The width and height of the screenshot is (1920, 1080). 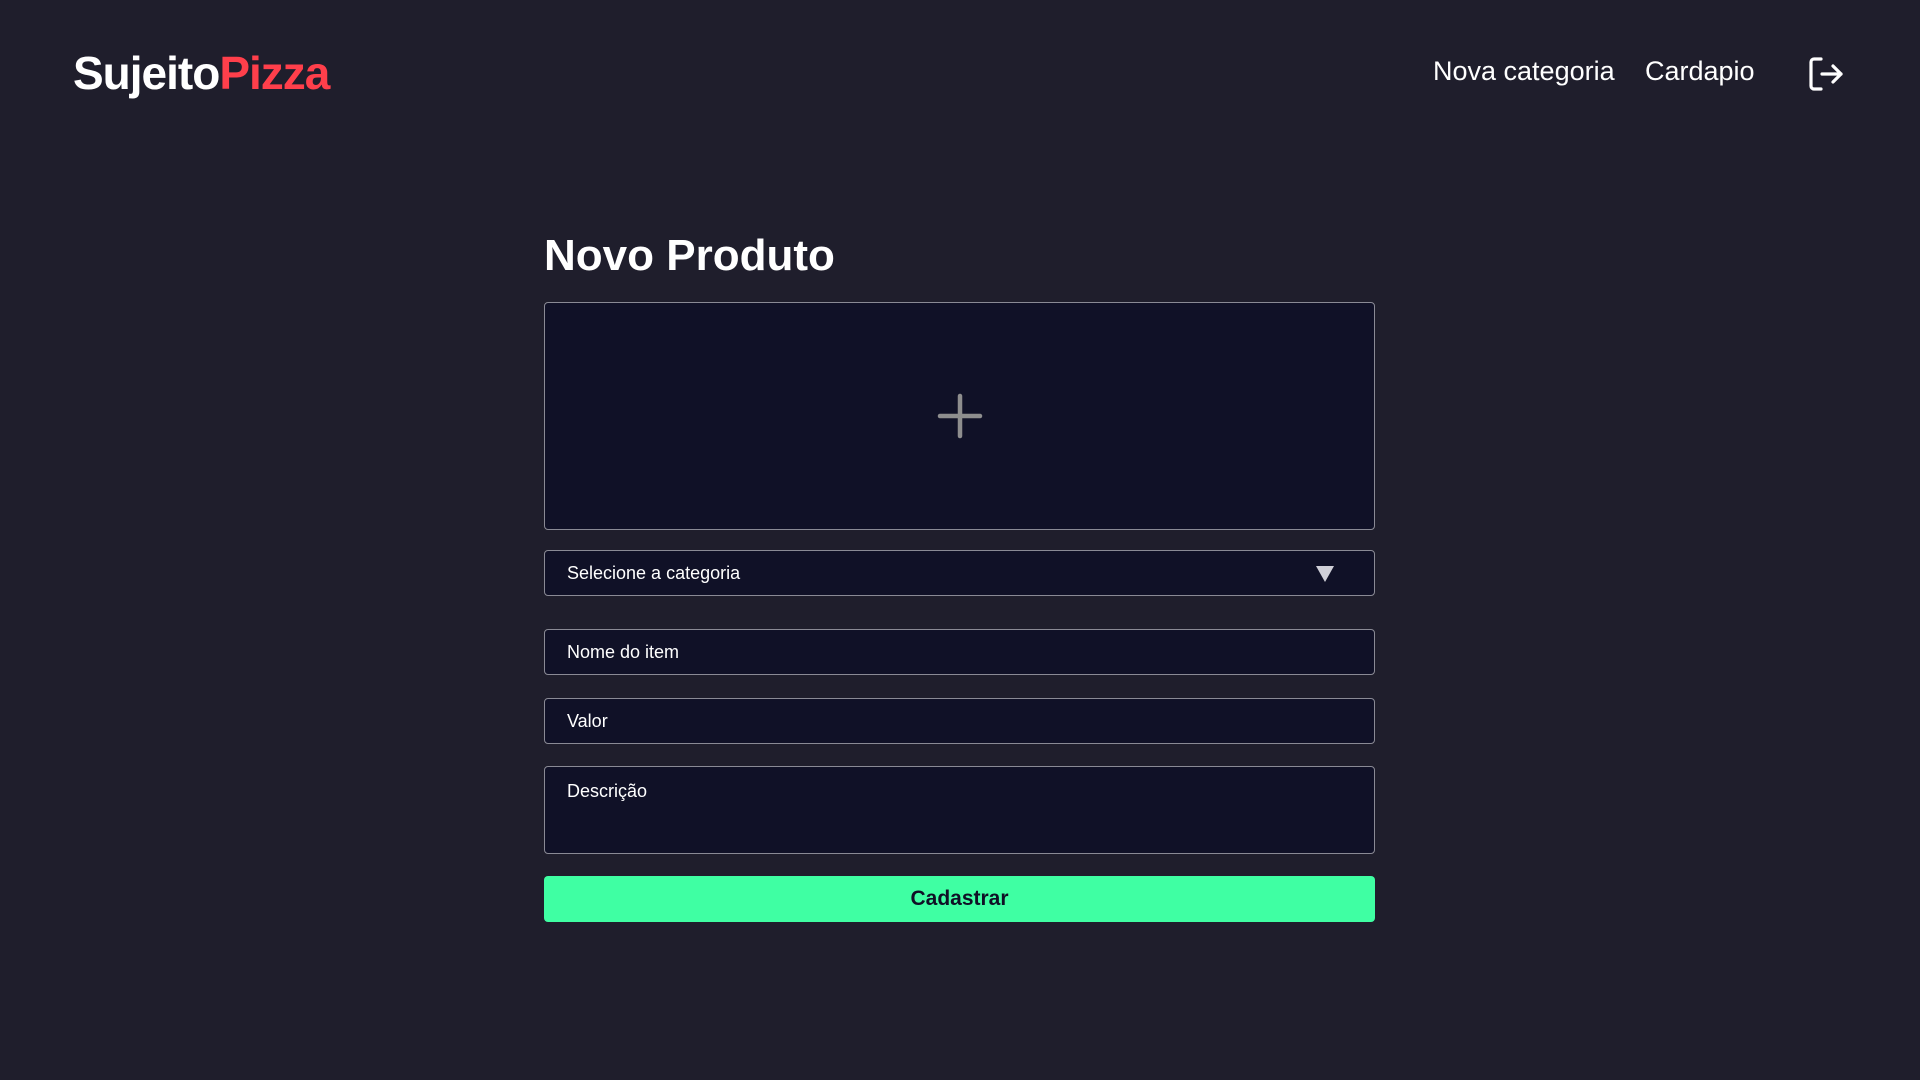 What do you see at coordinates (654, 573) in the screenshot?
I see `category-select-value: Selecione a categoria` at bounding box center [654, 573].